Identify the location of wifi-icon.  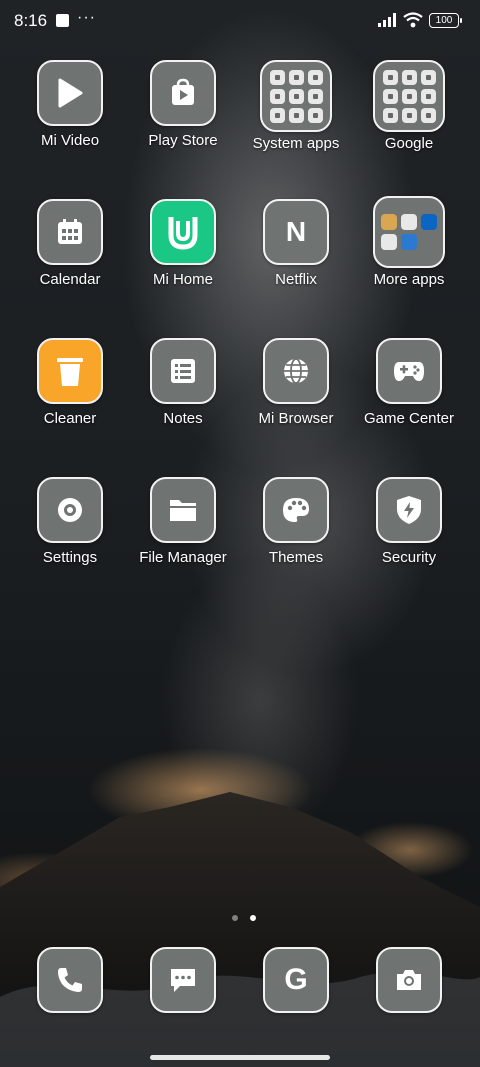
(413, 20).